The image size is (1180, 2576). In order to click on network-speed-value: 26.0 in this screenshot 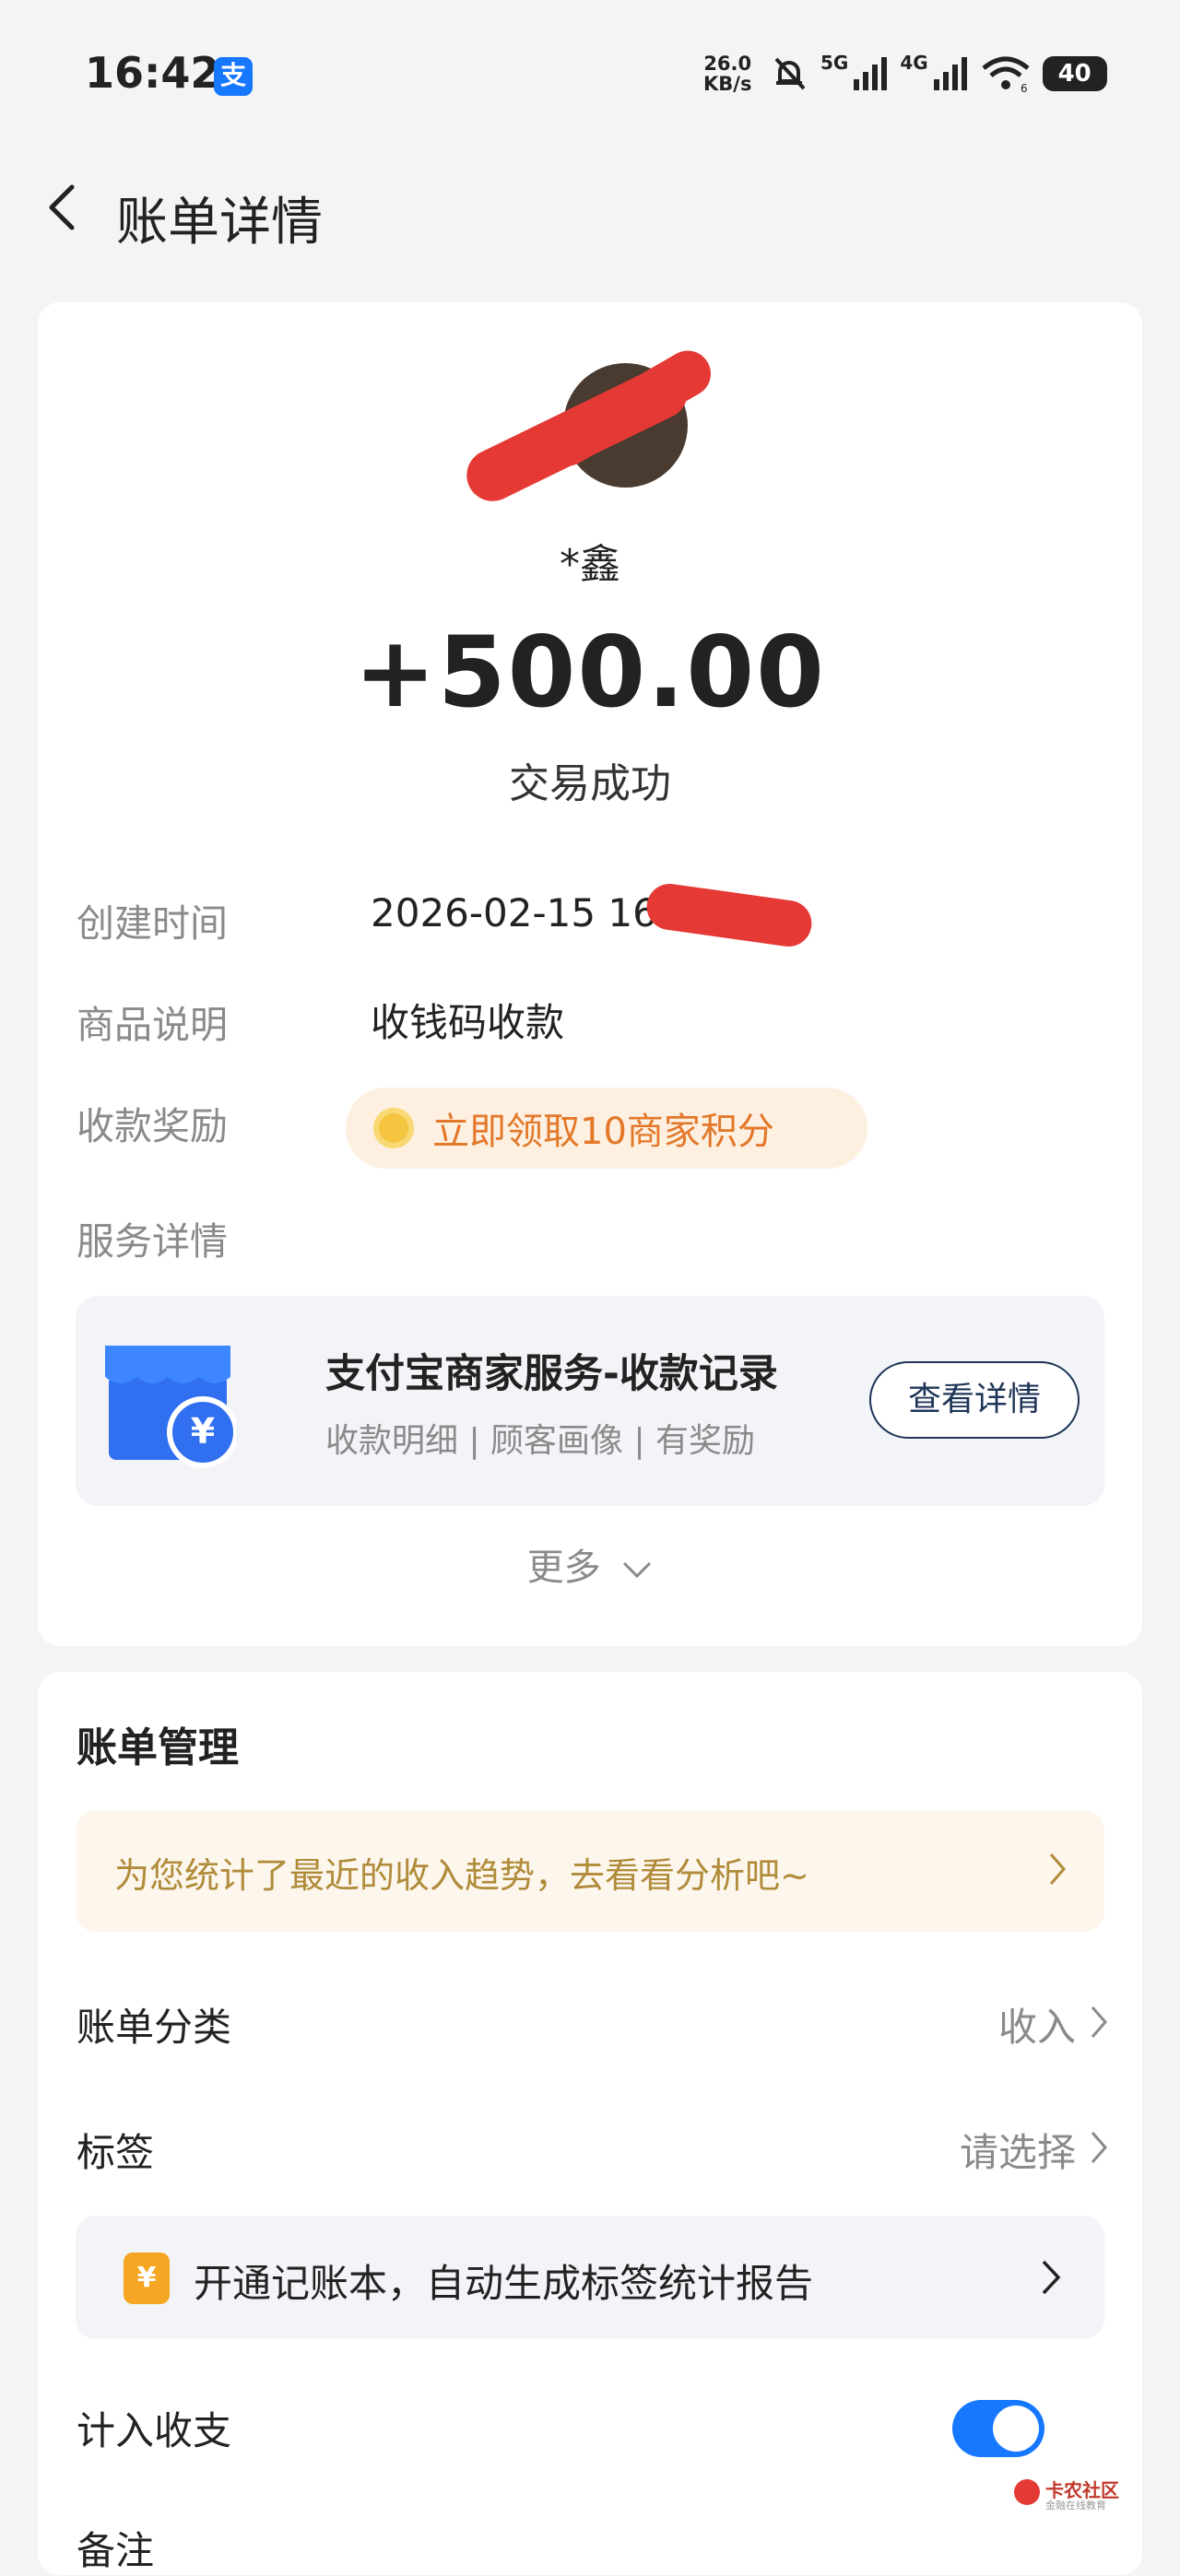, I will do `click(727, 64)`.